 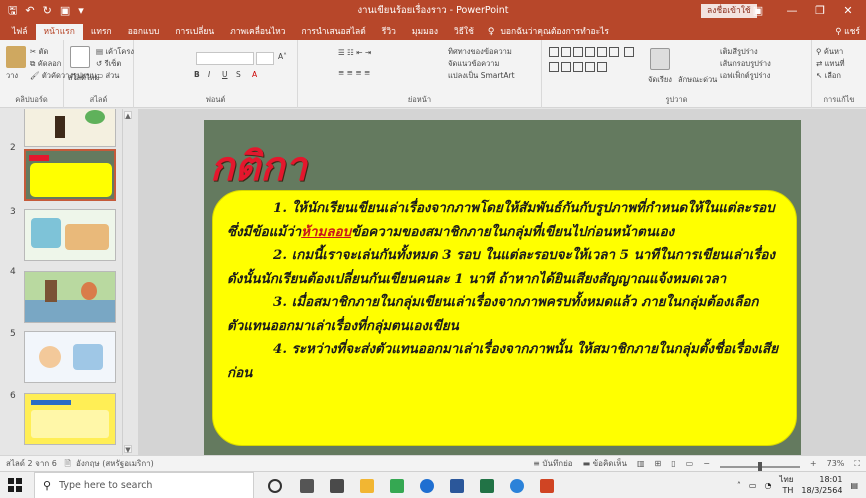 What do you see at coordinates (144, 32) in the screenshot?
I see `tab-design: ออกแบบ` at bounding box center [144, 32].